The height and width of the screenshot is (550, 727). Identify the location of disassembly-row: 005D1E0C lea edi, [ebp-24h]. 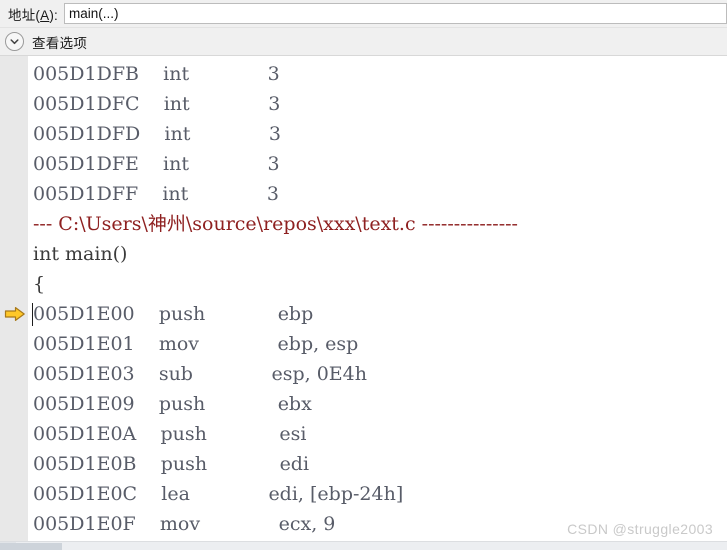
(363, 494).